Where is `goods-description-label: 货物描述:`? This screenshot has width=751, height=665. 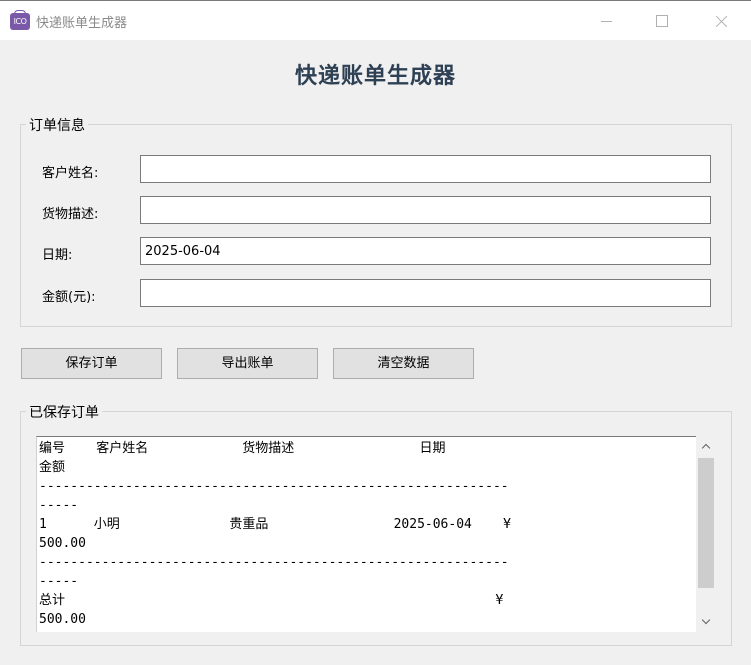
goods-description-label: 货物描述: is located at coordinates (70, 214).